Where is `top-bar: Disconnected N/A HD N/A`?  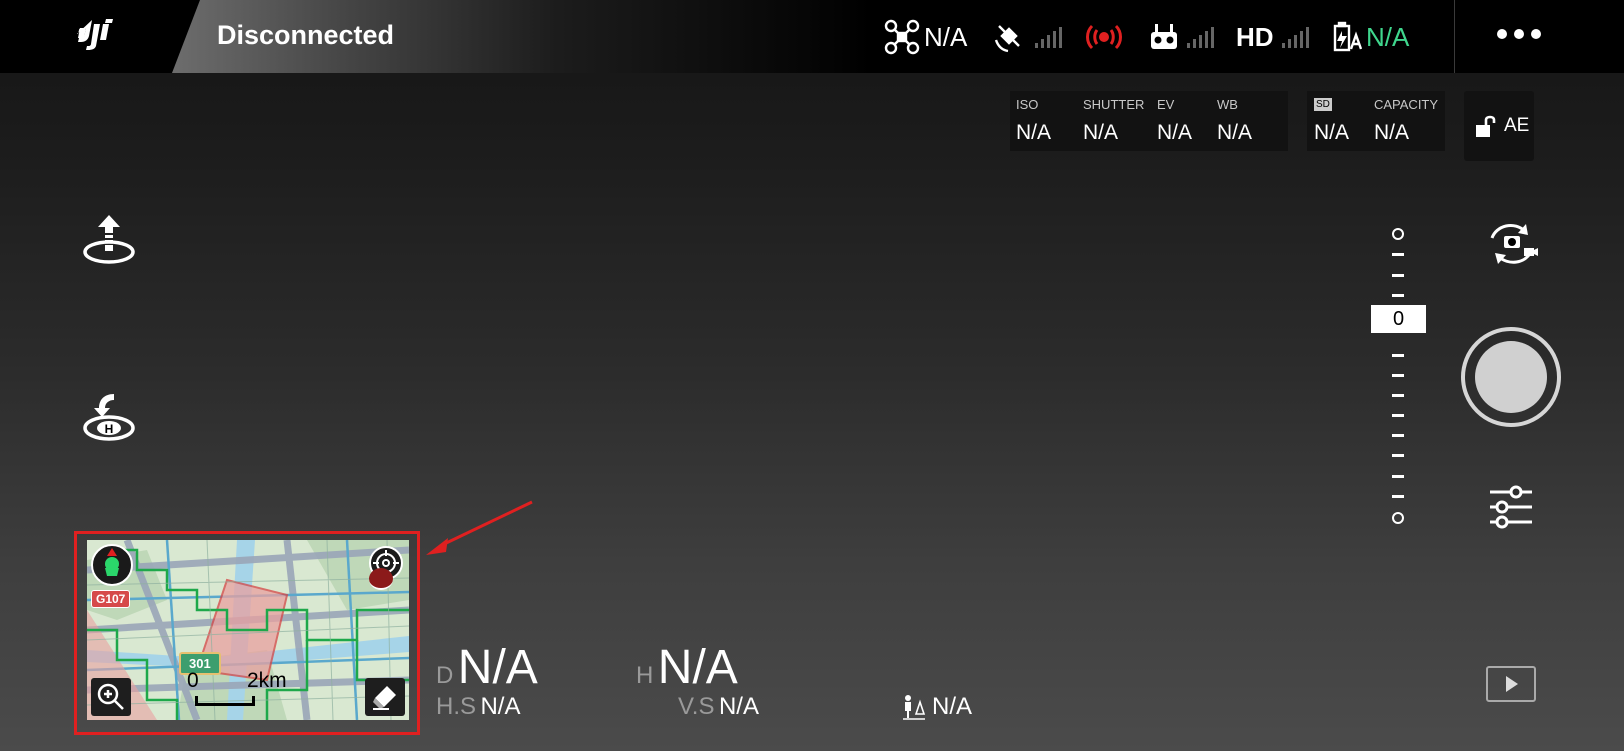 top-bar: Disconnected N/A HD N/A is located at coordinates (812, 36).